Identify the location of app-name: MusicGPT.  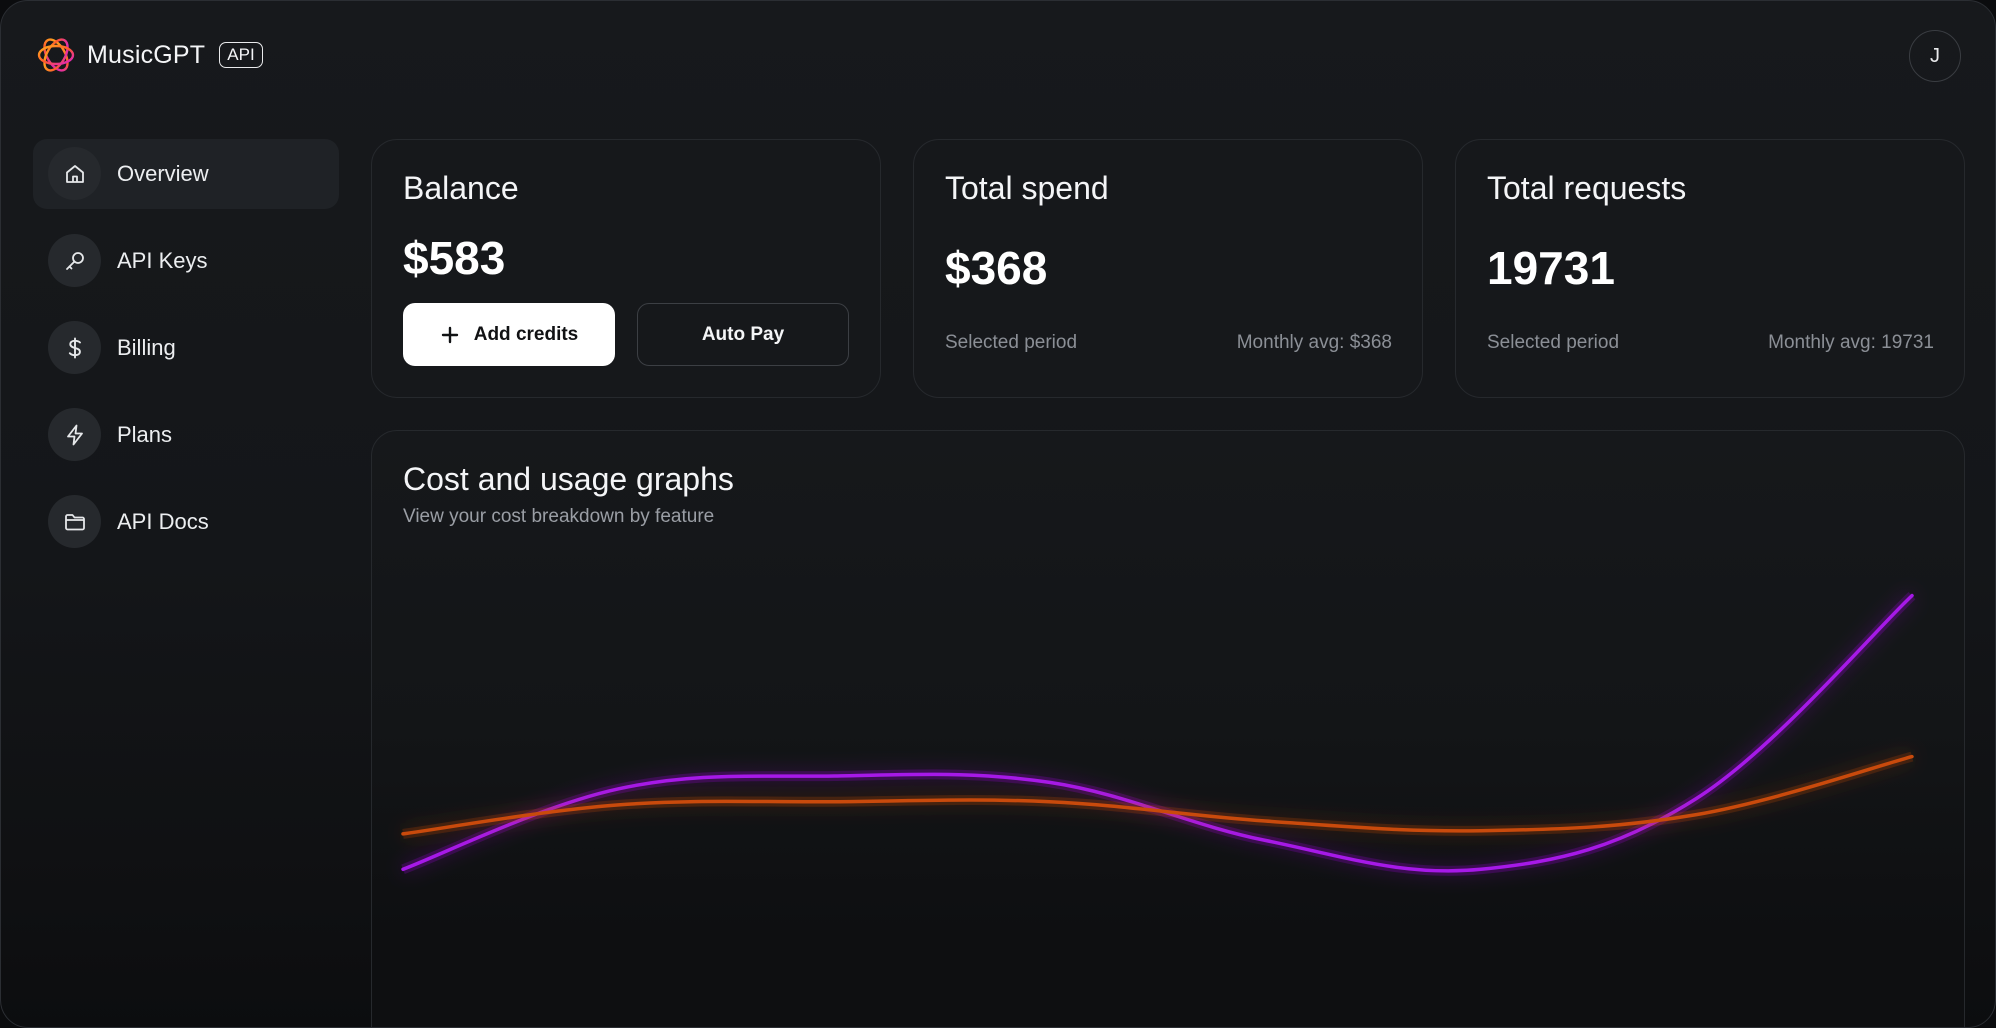
(146, 54).